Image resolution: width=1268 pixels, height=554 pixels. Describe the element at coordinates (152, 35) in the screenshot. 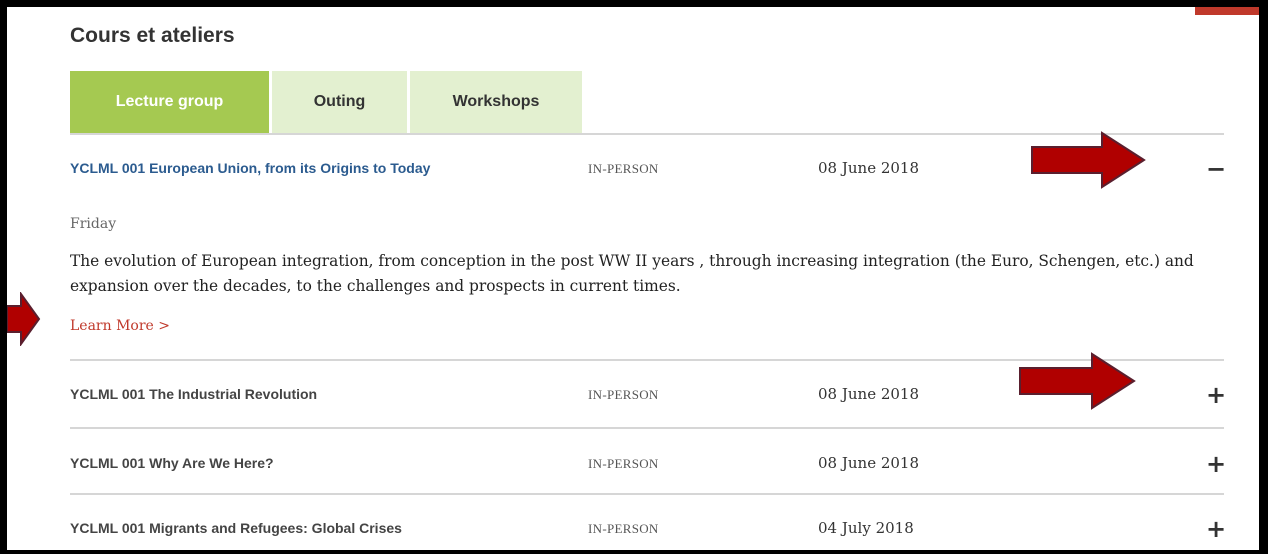

I see `section-title: Cours et ateliers` at that location.